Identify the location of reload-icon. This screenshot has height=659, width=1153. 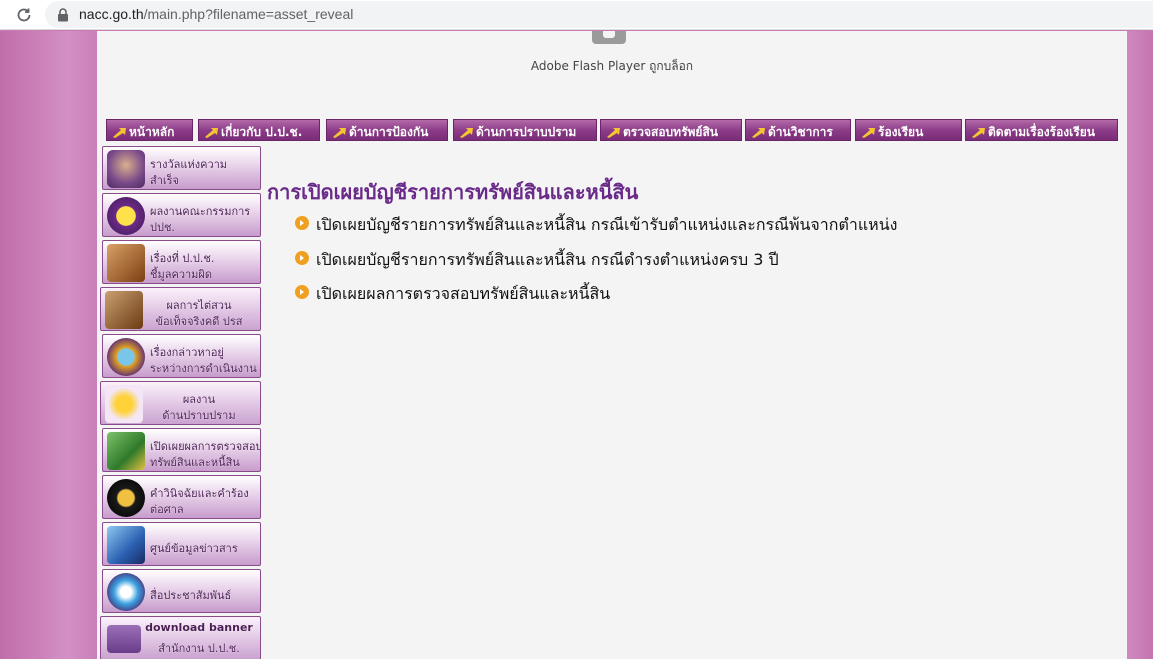
(24, 15).